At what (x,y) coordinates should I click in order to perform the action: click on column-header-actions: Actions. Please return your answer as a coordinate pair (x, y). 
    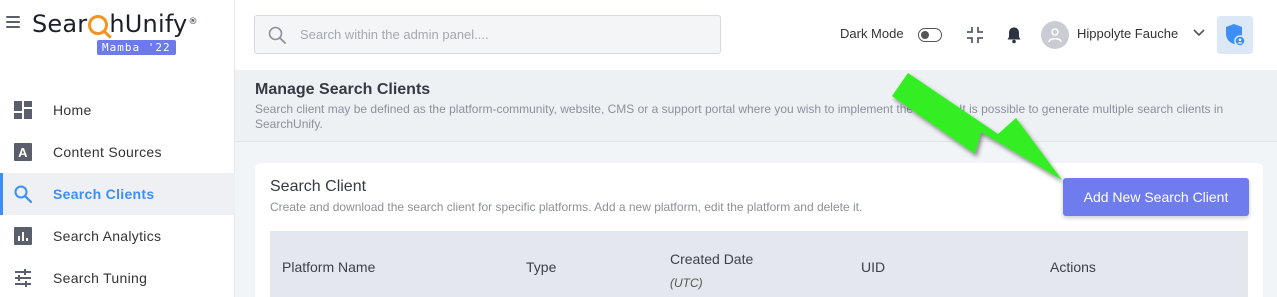
    Looking at the image, I should click on (1073, 267).